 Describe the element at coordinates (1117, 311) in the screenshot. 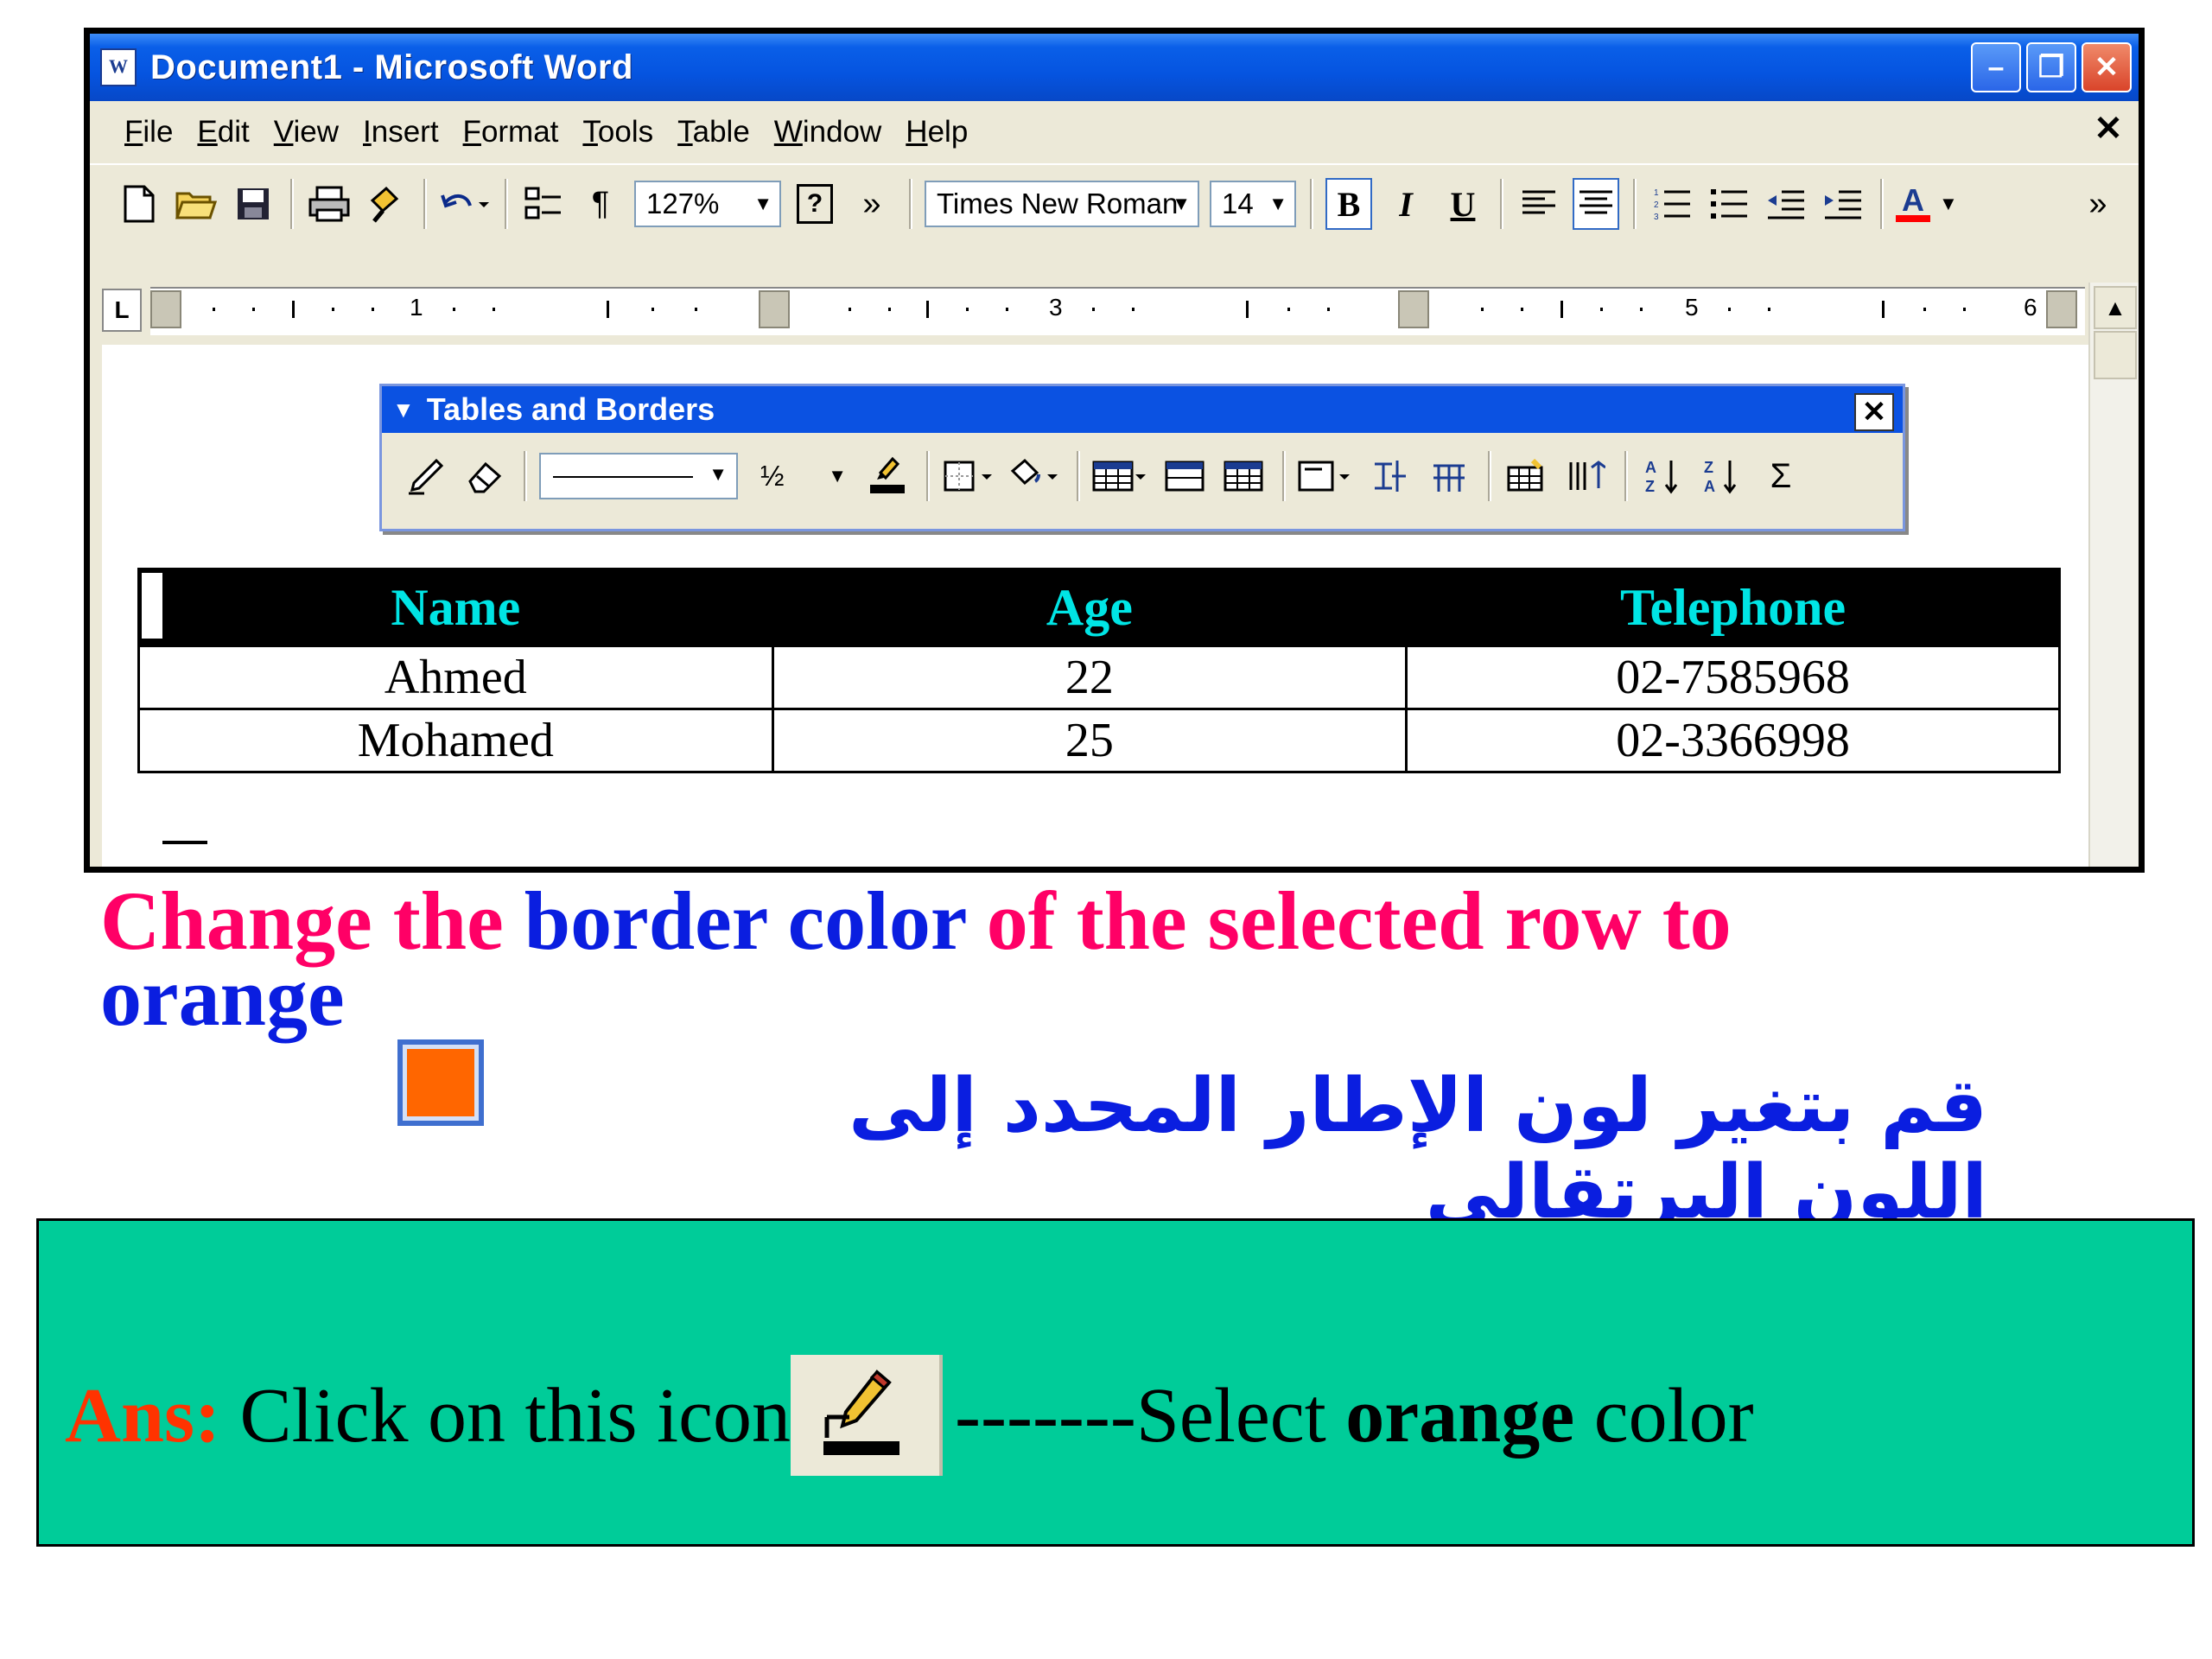

I see `horizontal-ruler: 1 3 5 6` at that location.